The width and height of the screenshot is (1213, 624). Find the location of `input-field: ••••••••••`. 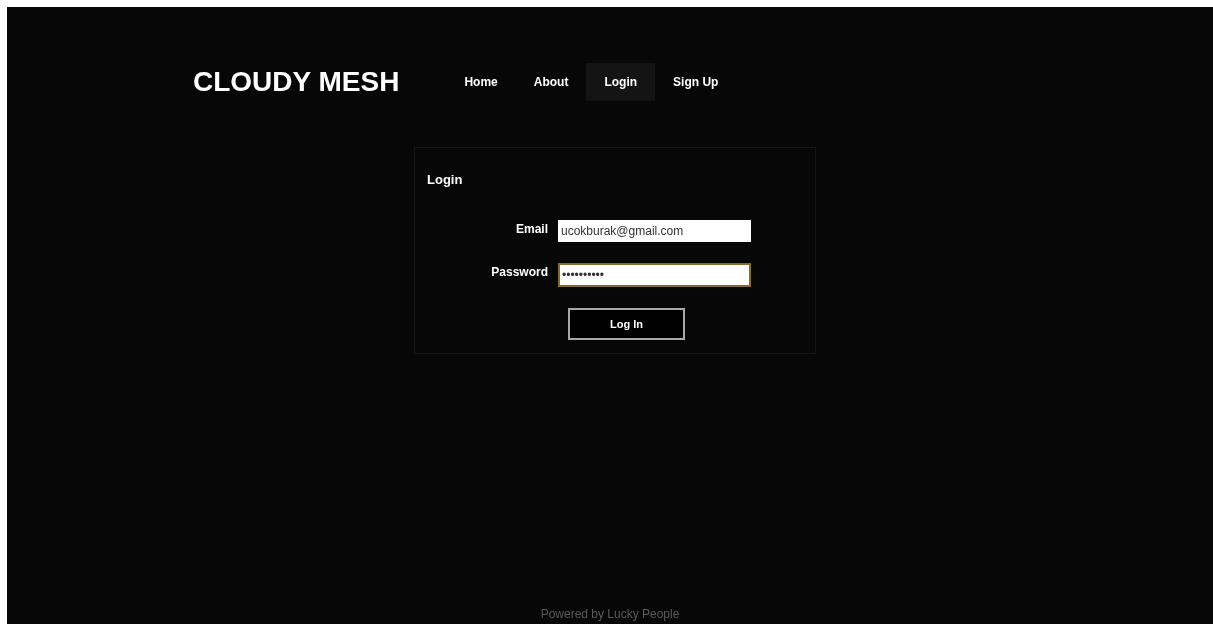

input-field: •••••••••• is located at coordinates (654, 275).